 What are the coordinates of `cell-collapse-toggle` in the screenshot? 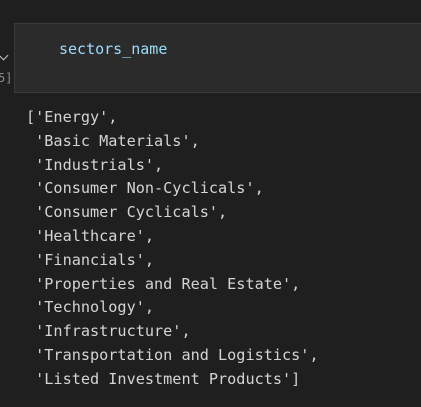 It's located at (7, 42).